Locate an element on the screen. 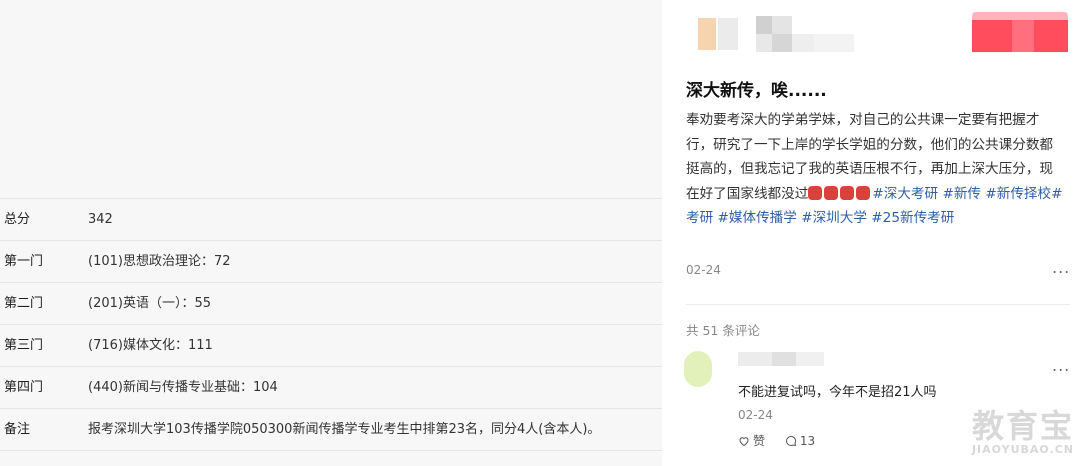 This screenshot has width=1080, height=466. table-row: 第一门 (101)思想政治理论：72 is located at coordinates (331, 261).